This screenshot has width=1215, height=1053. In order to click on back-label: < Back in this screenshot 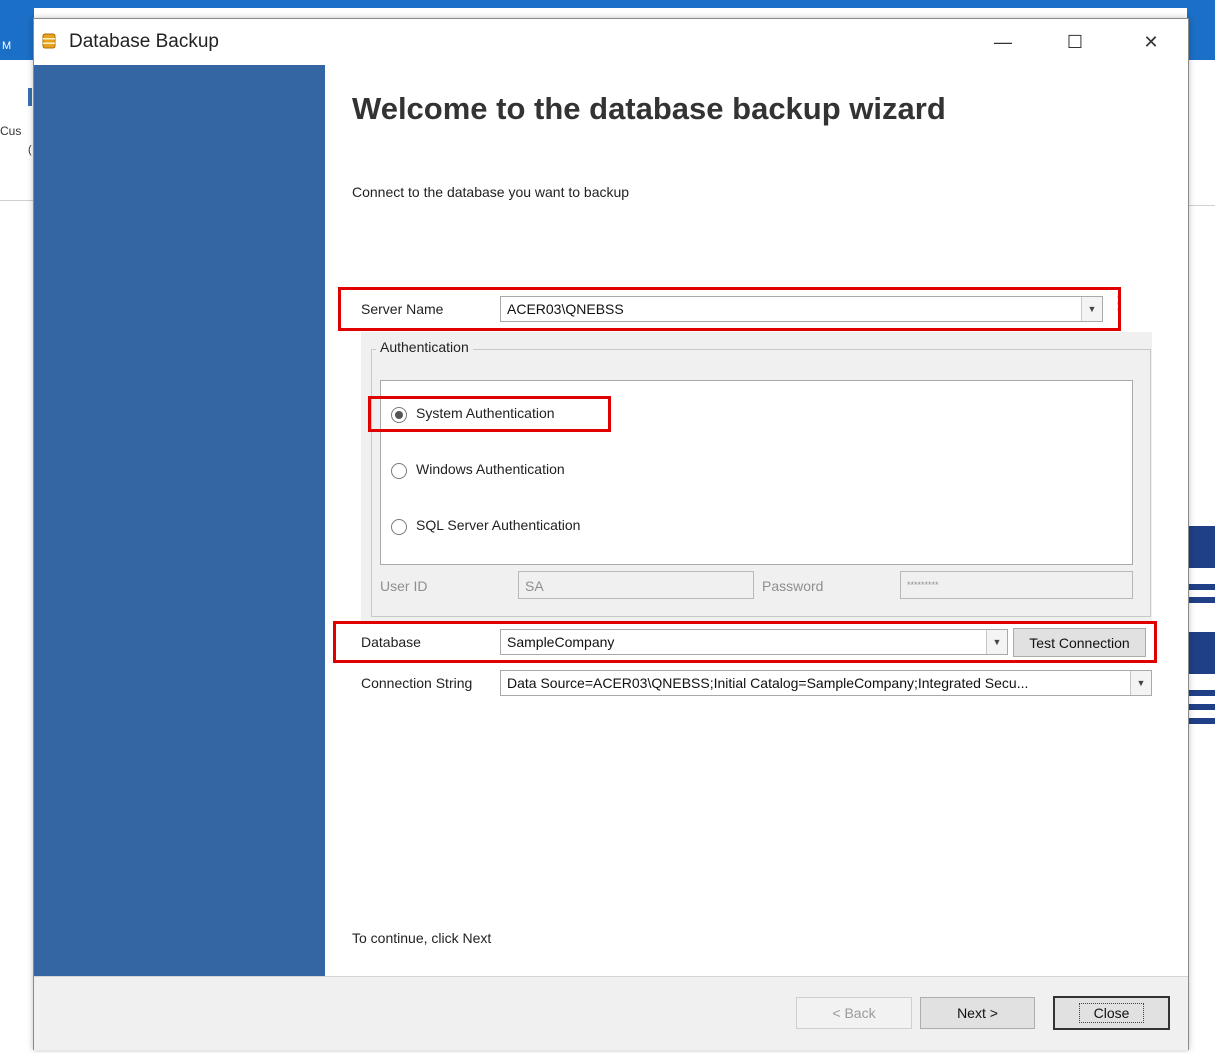, I will do `click(854, 1013)`.